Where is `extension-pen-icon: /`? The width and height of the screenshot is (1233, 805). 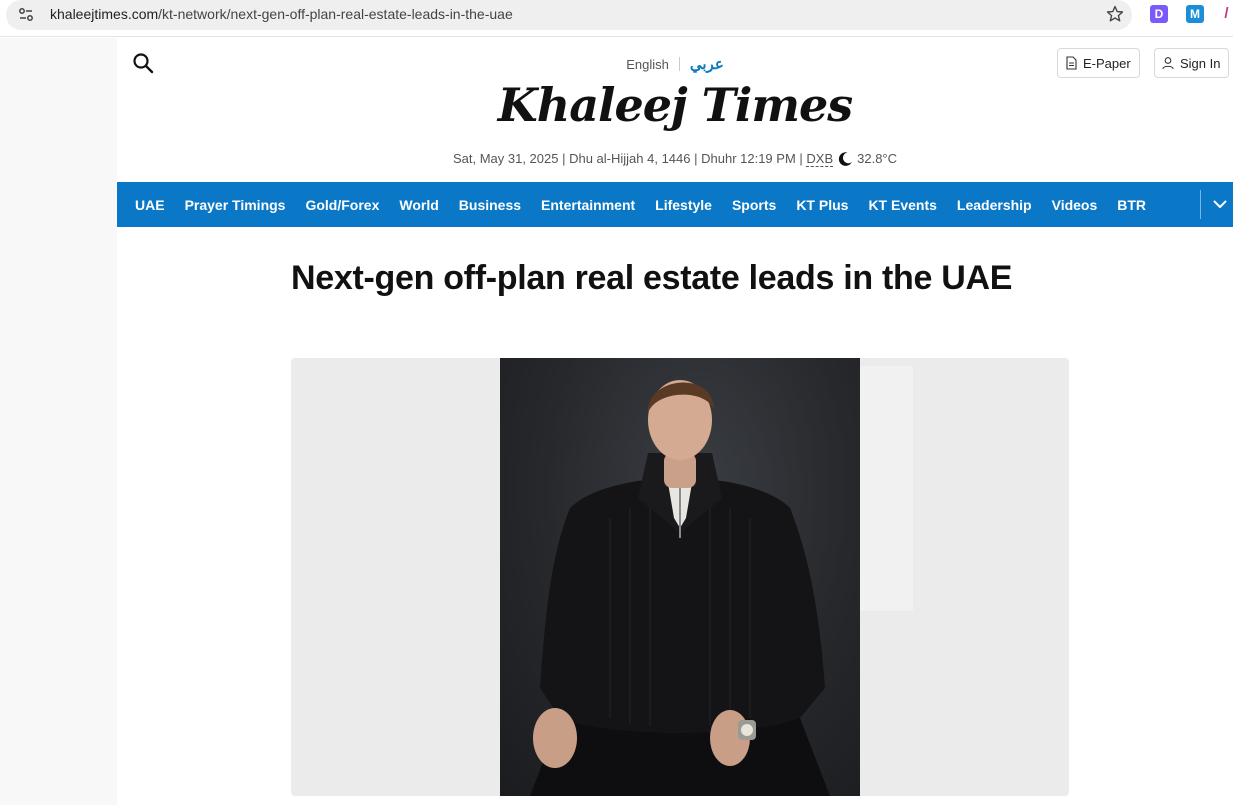 extension-pen-icon: / is located at coordinates (1226, 14).